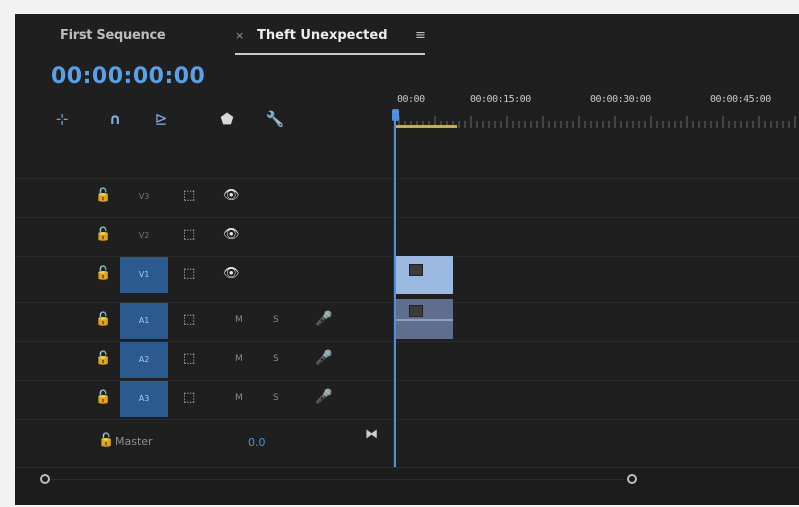  Describe the element at coordinates (257, 442) in the screenshot. I see `master-volume-value: 0.0` at that location.